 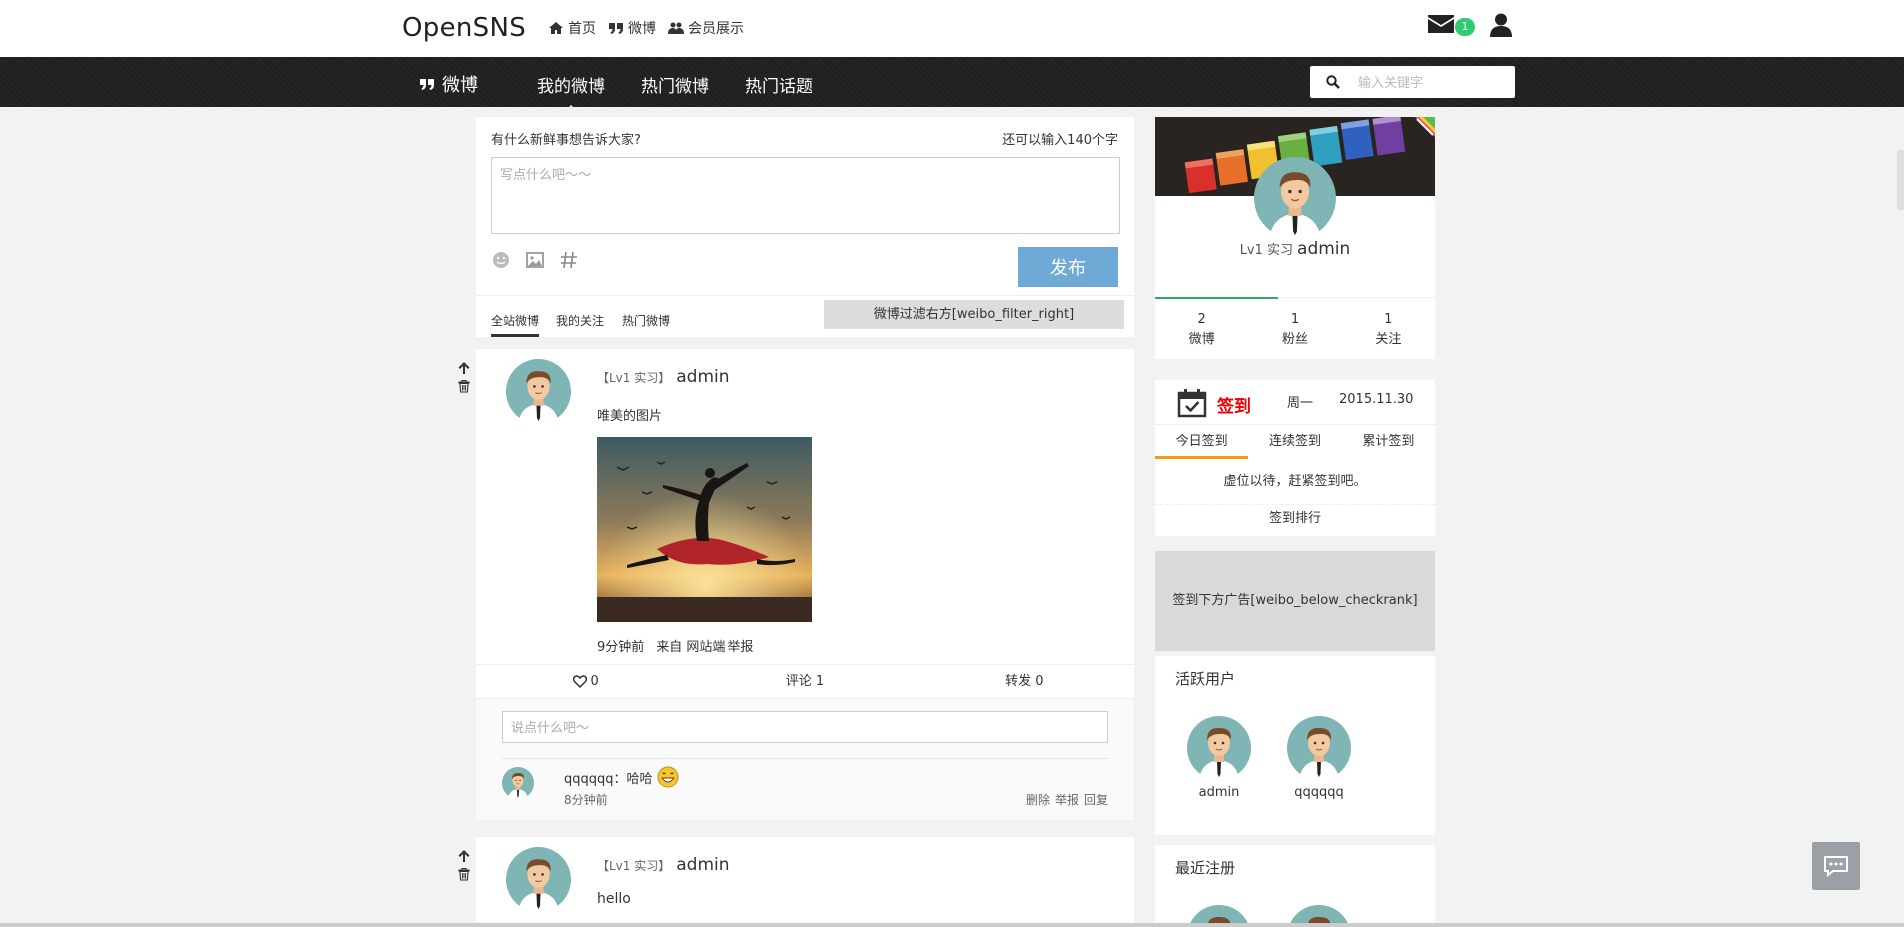 I want to click on chat-bubble-icon, so click(x=1836, y=866).